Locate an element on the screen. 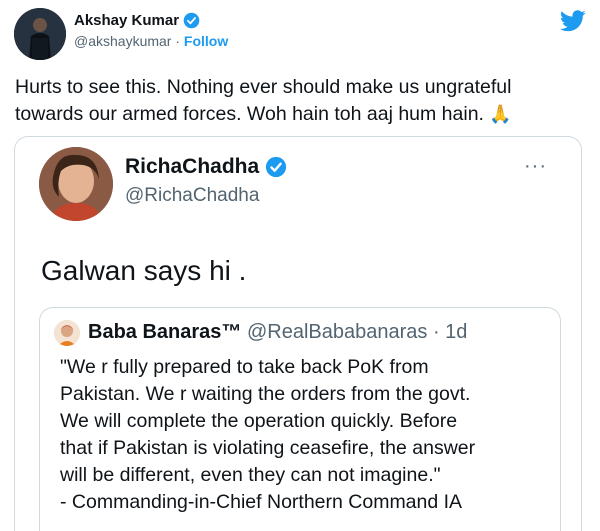 The image size is (600, 531). pray-emoji: 🙏 is located at coordinates (500, 114).